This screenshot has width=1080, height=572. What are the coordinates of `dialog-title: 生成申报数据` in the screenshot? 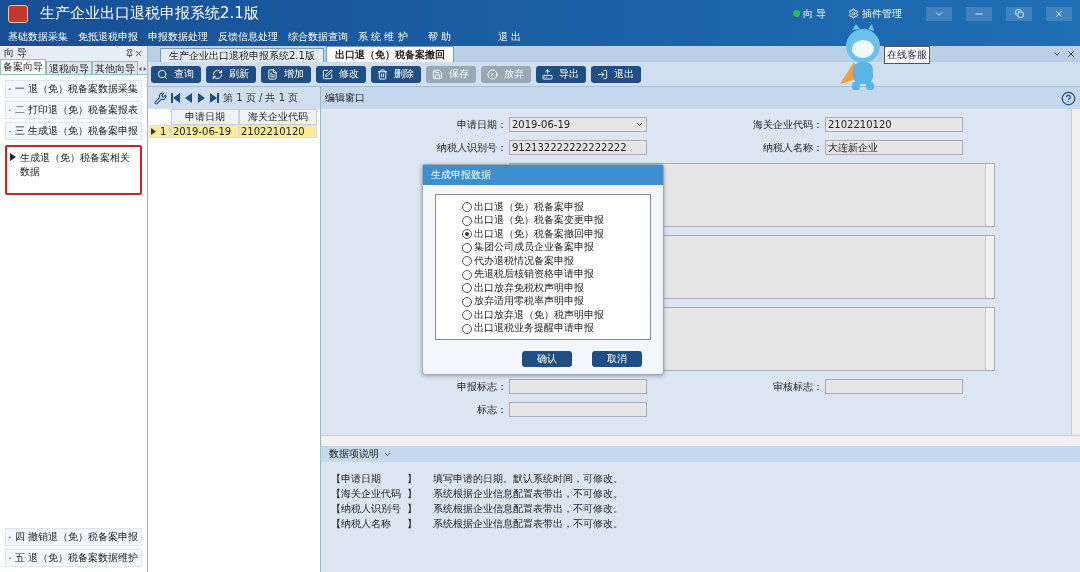 It's located at (543, 175).